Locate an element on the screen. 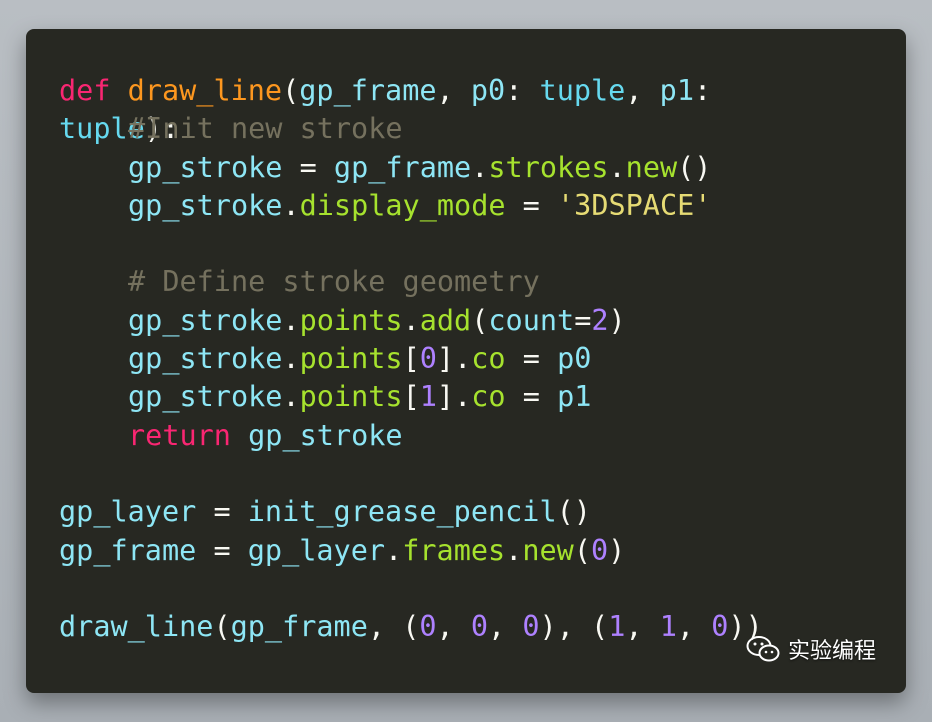  keyword-return: return is located at coordinates (179, 435).